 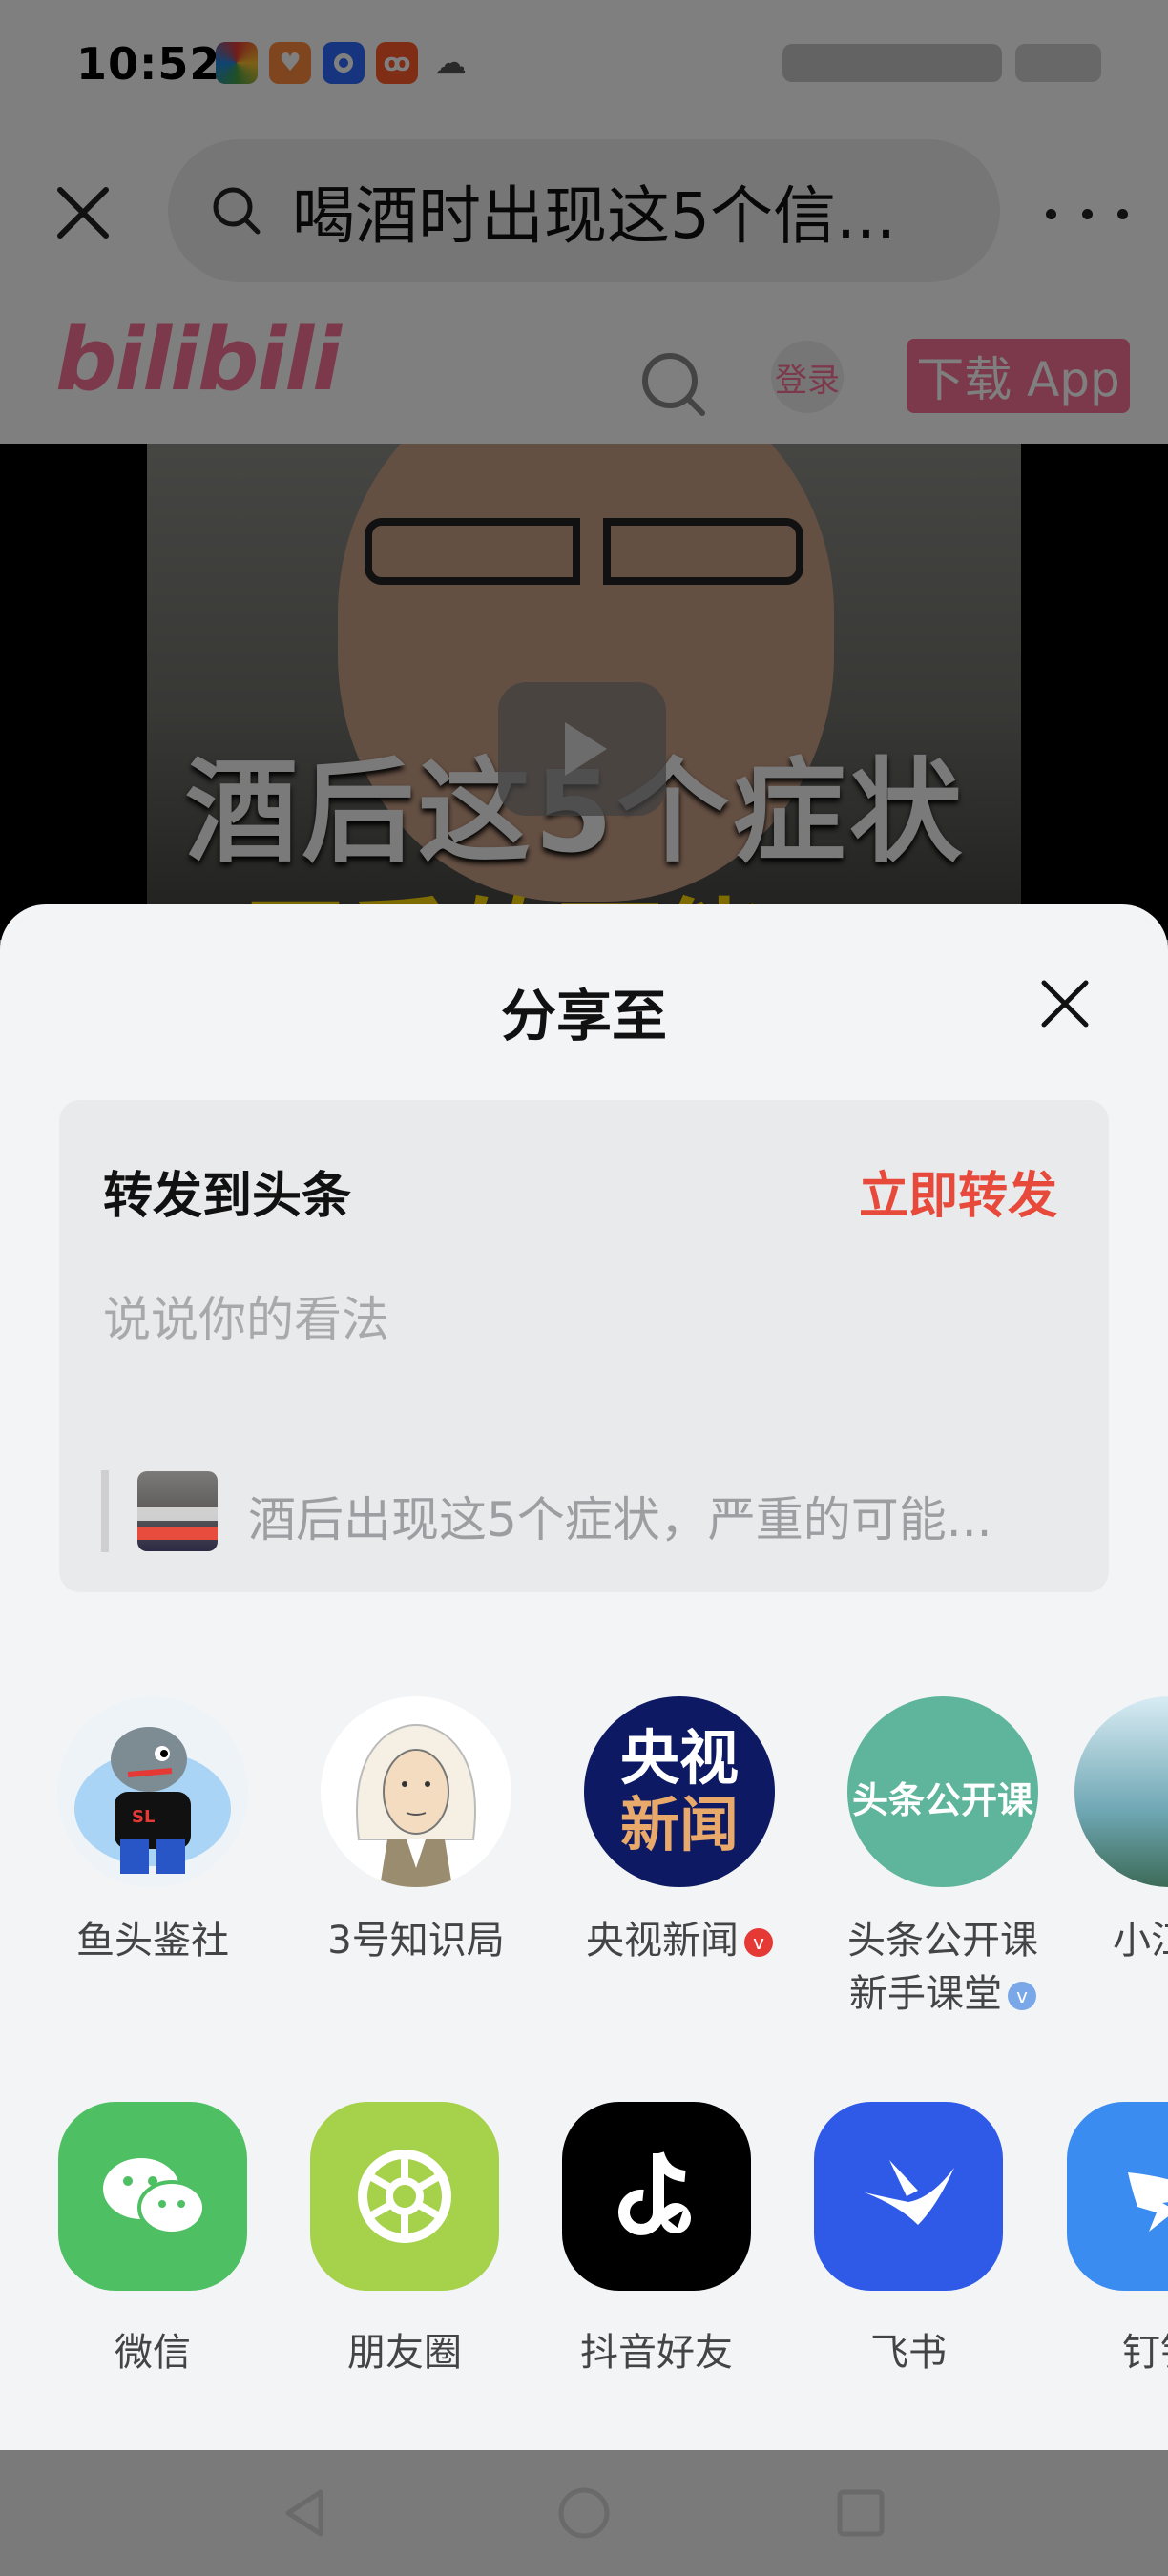 I want to click on recents-icon, so click(x=861, y=2513).